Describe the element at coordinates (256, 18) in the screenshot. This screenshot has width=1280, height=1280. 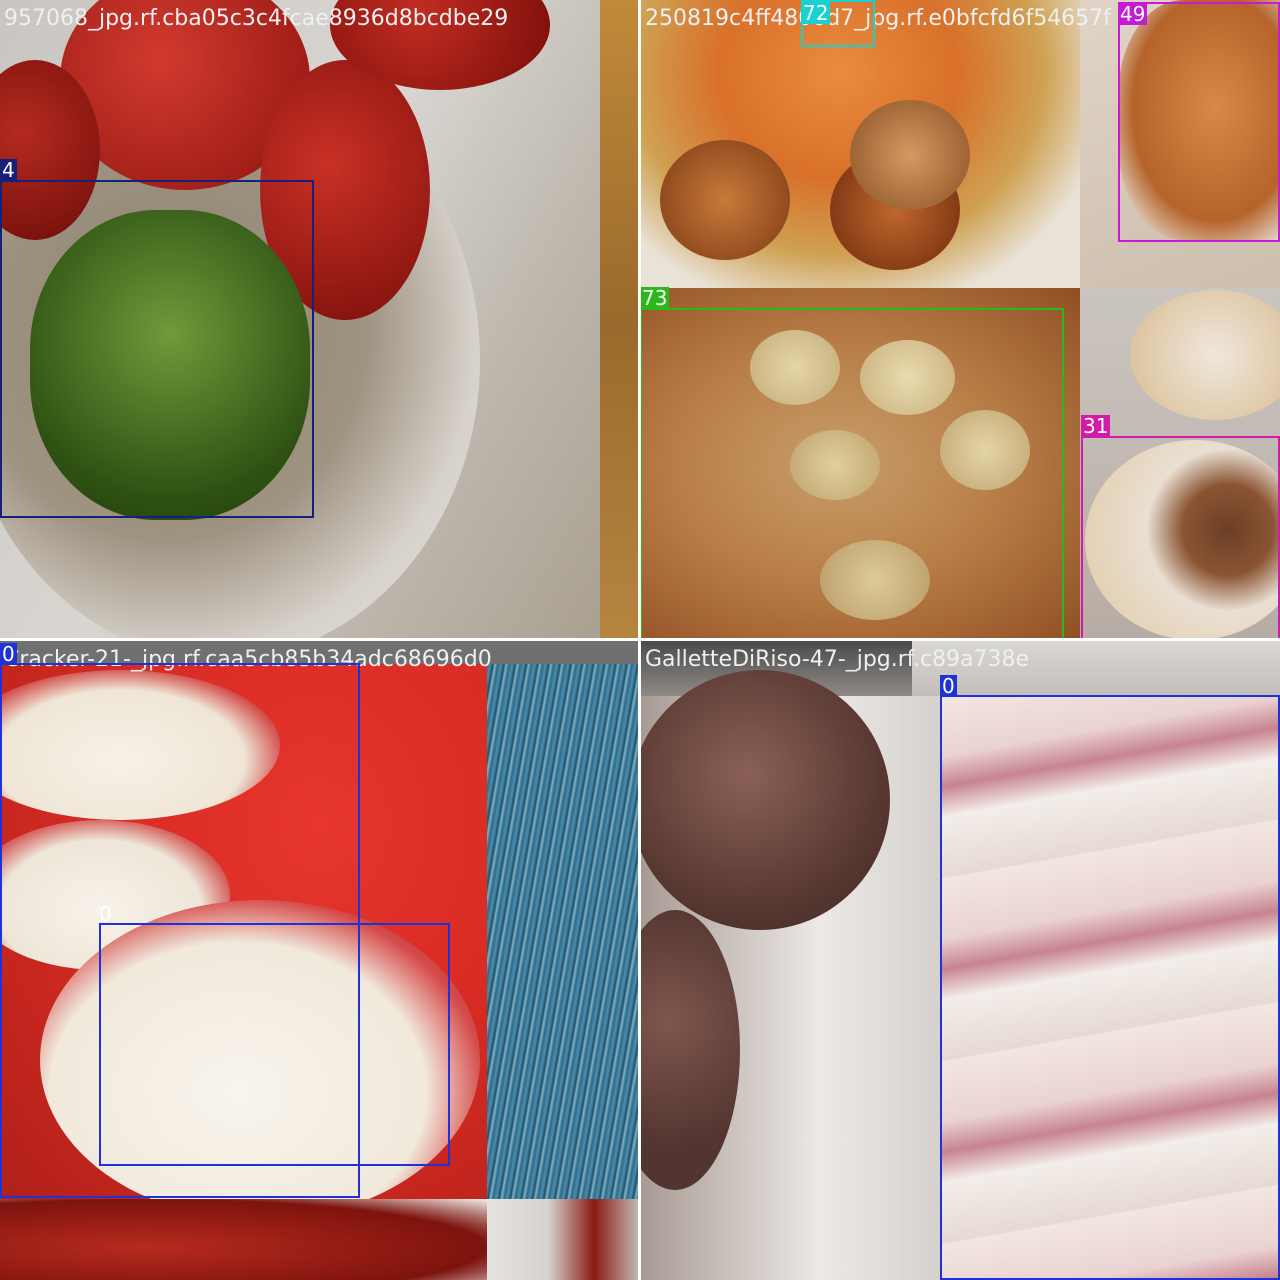
I see `image-filename: 957068_jpg.rf.cba05c3c4fcae8936d8bcdbe29` at that location.